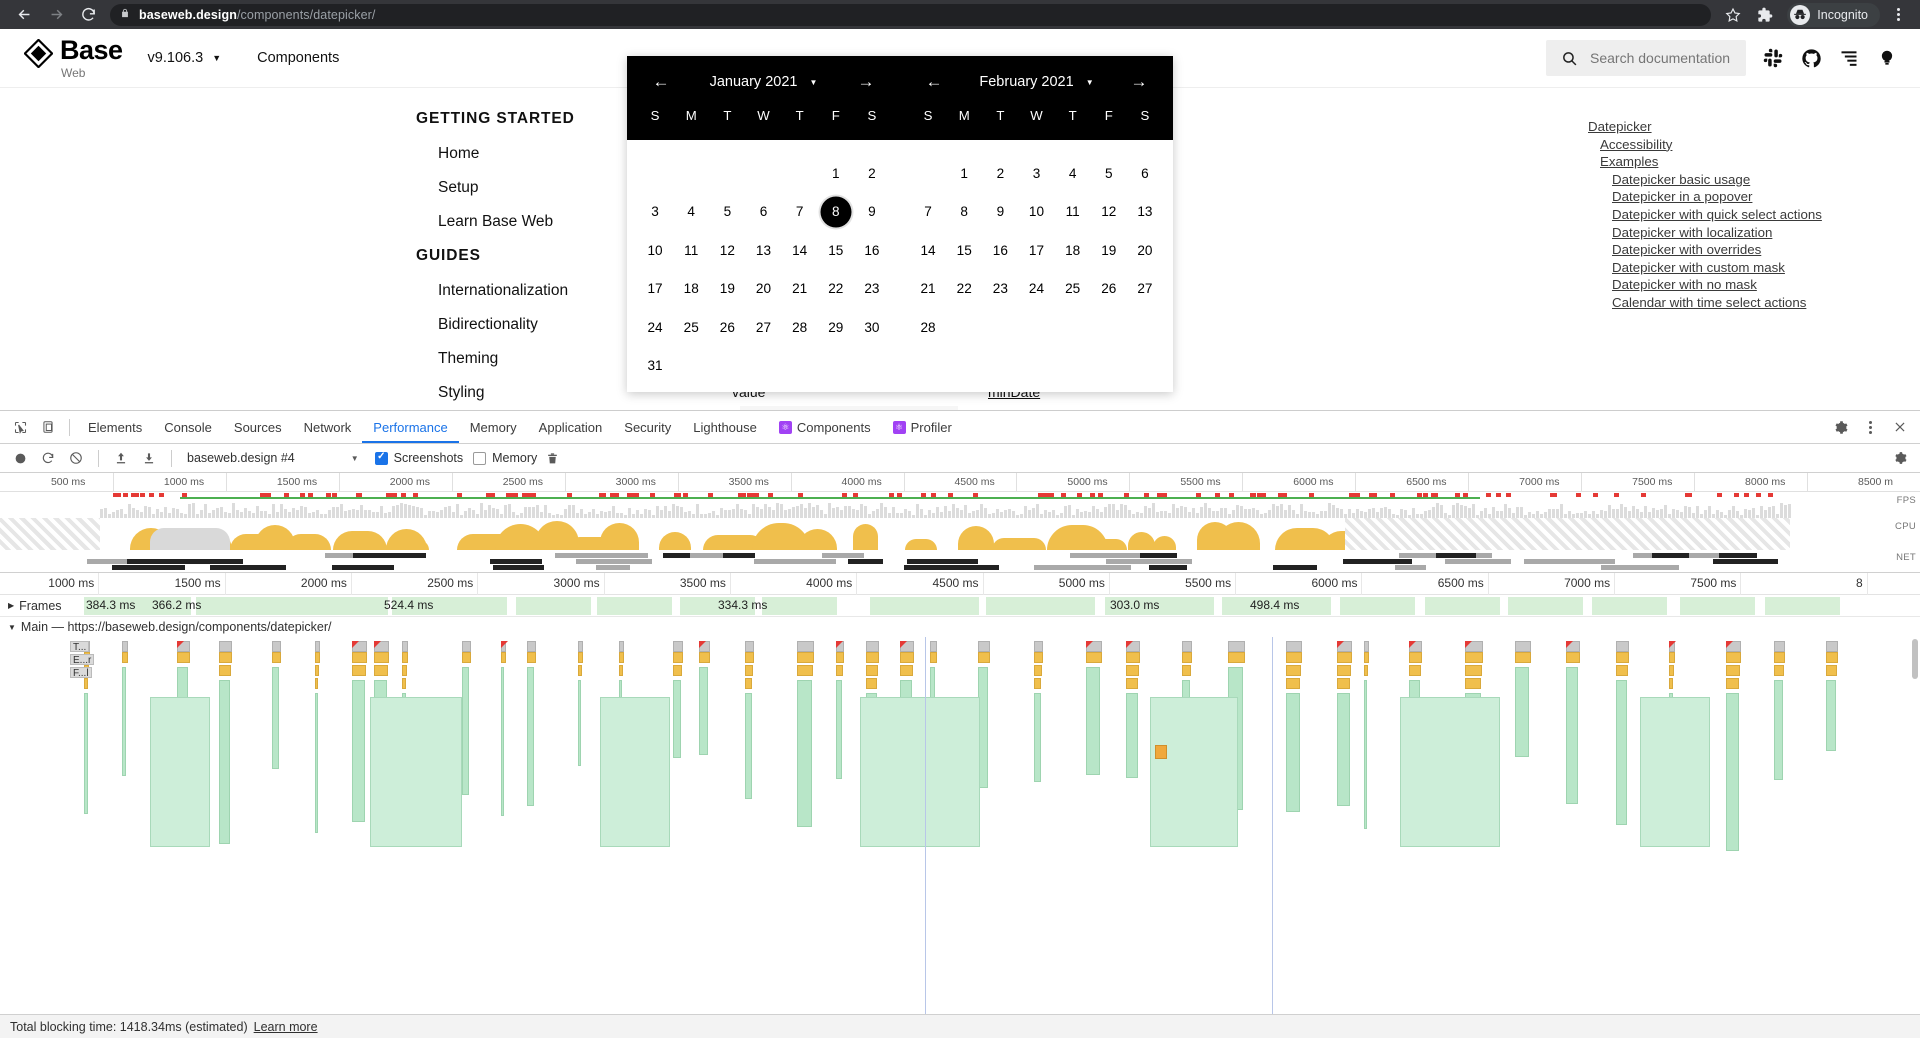 The height and width of the screenshot is (1038, 1920). I want to click on reload-button, so click(88, 14).